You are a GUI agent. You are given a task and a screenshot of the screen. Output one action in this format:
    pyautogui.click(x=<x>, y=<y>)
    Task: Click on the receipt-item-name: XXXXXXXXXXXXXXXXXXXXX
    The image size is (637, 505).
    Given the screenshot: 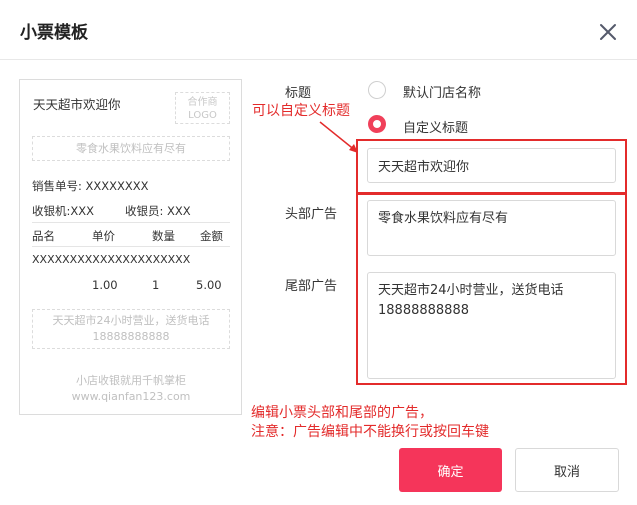 What is the action you would take?
    pyautogui.click(x=111, y=259)
    